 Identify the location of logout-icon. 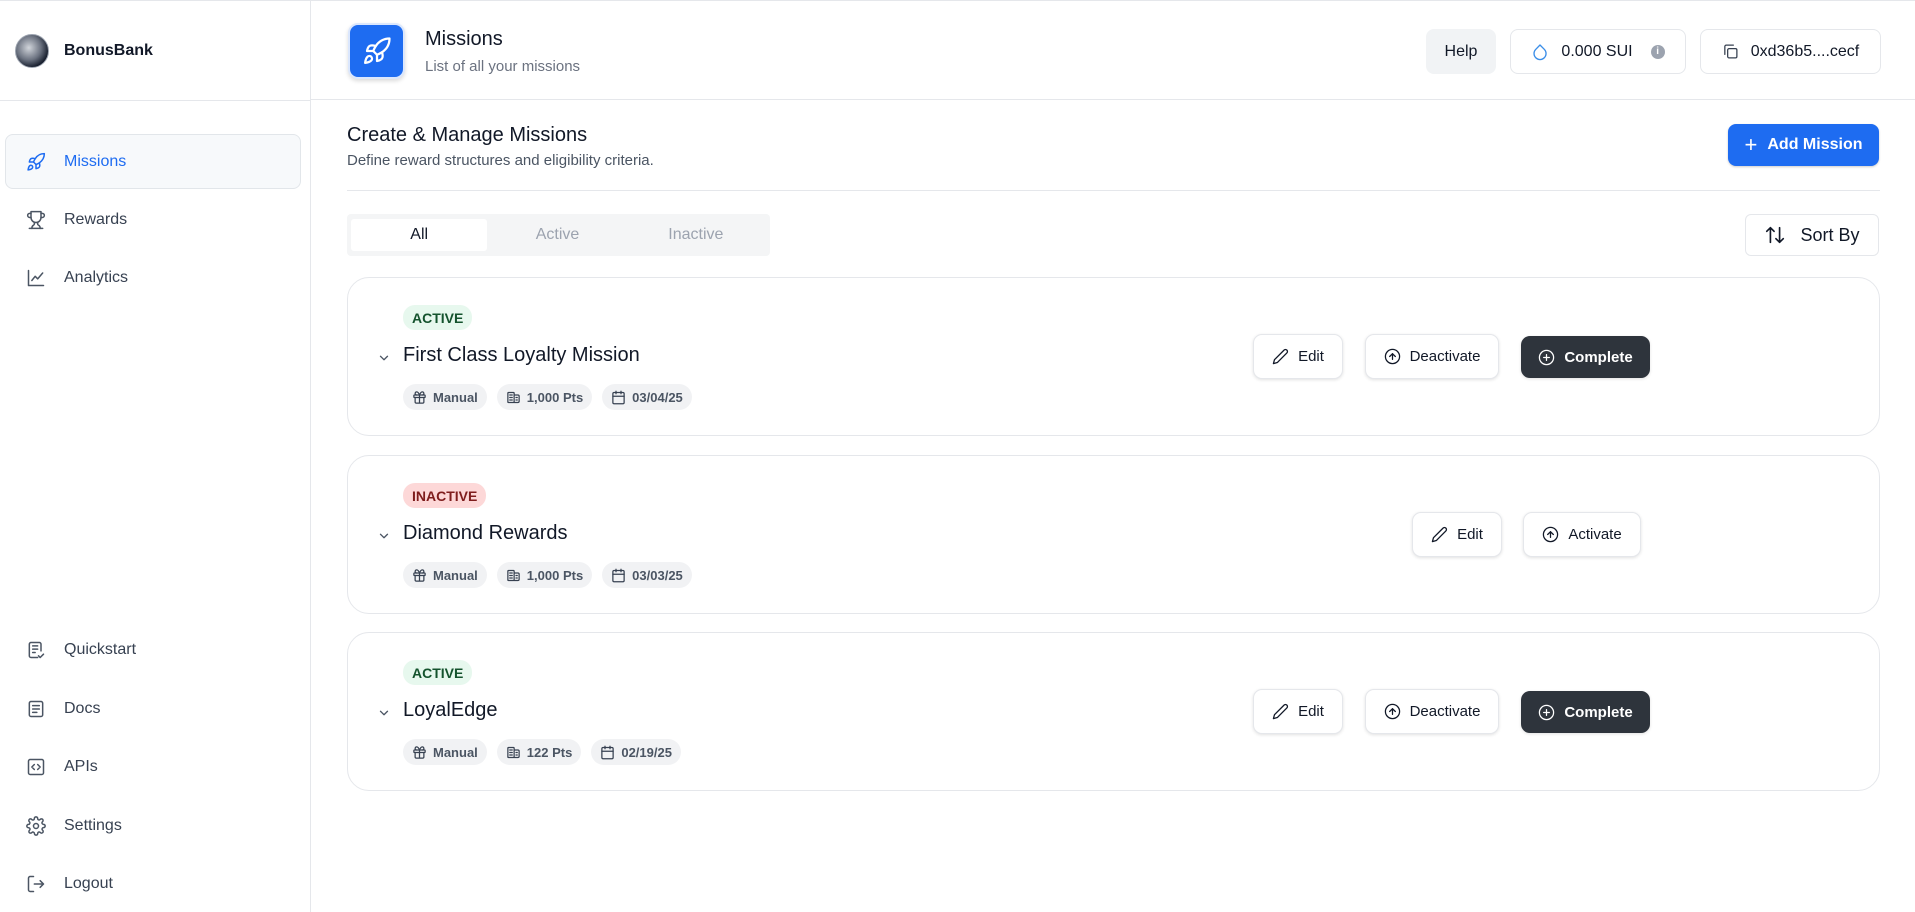
(36, 884).